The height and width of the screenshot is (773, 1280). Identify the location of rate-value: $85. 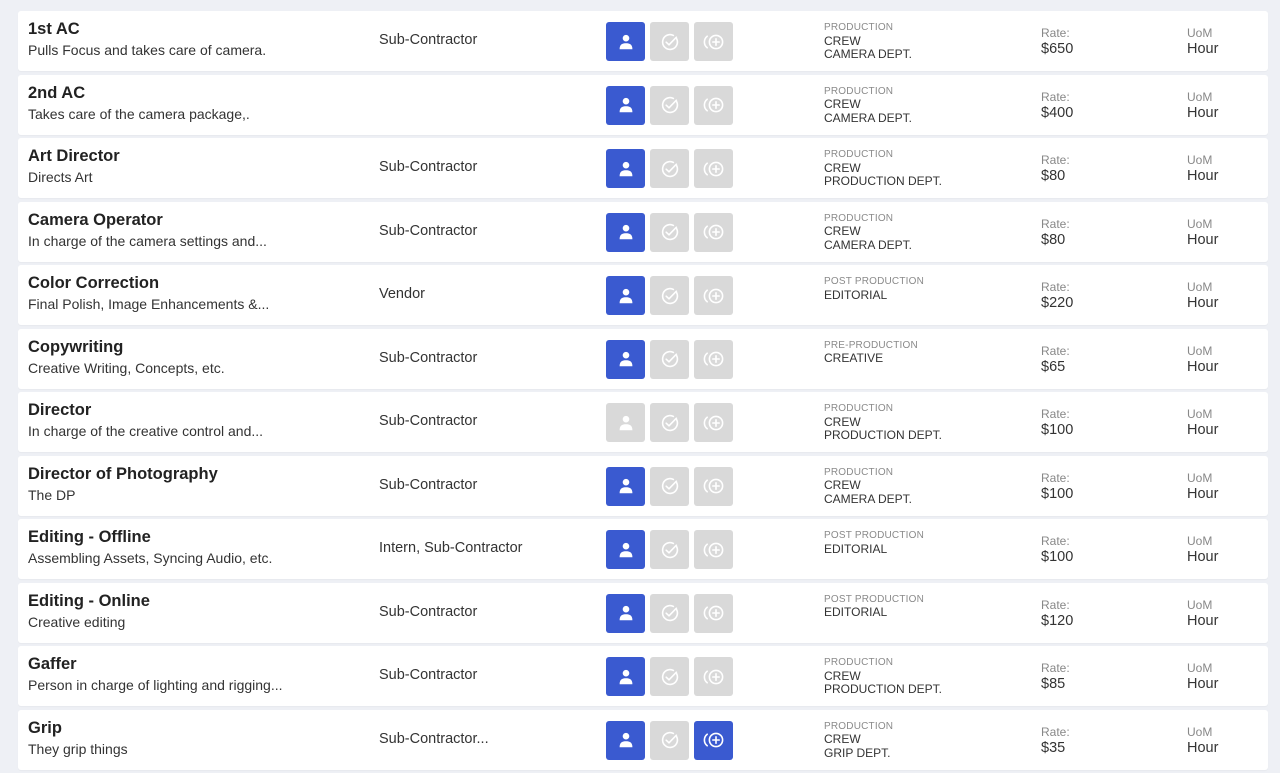
(1053, 684).